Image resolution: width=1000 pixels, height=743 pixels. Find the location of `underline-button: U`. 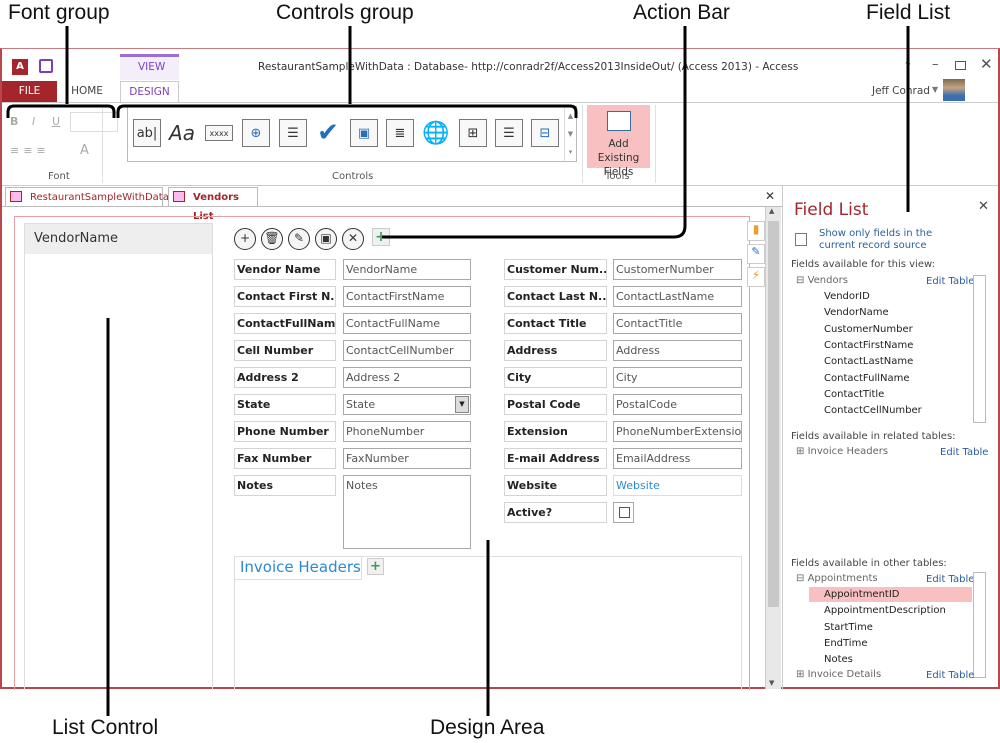

underline-button: U is located at coordinates (56, 121).